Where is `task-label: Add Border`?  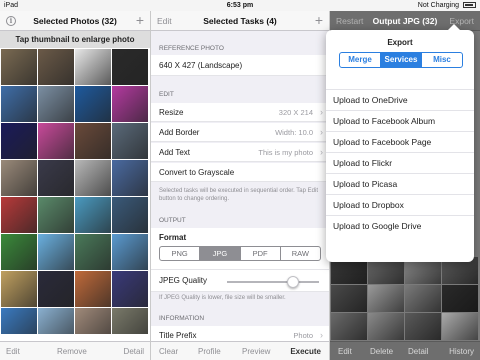
task-label: Add Border is located at coordinates (179, 132).